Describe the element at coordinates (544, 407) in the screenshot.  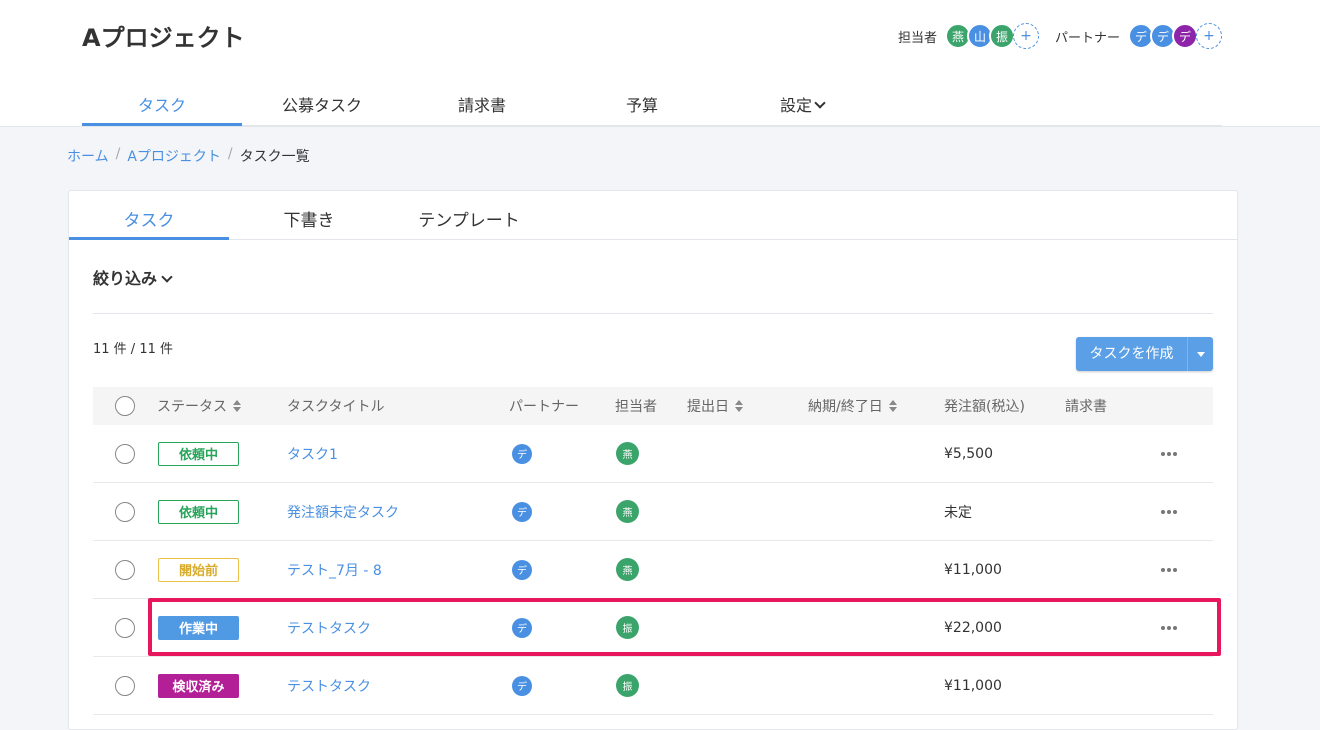
I see `header-partner: パートナー` at that location.